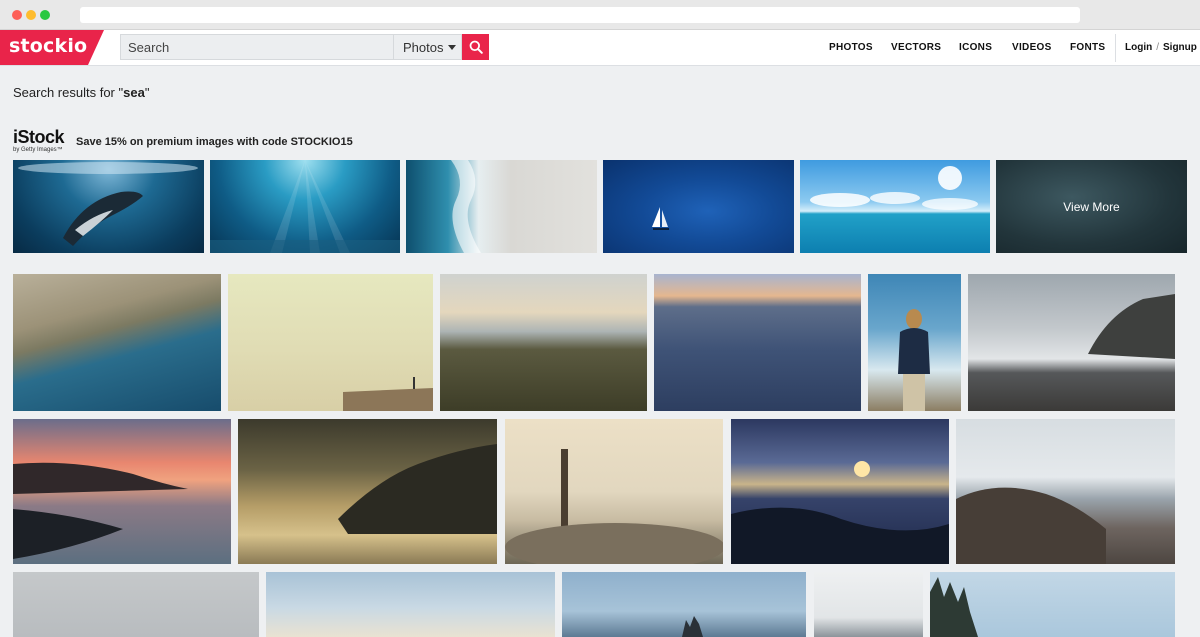 The height and width of the screenshot is (637, 1200). Describe the element at coordinates (305, 206) in the screenshot. I see `premium-photo-underwater` at that location.